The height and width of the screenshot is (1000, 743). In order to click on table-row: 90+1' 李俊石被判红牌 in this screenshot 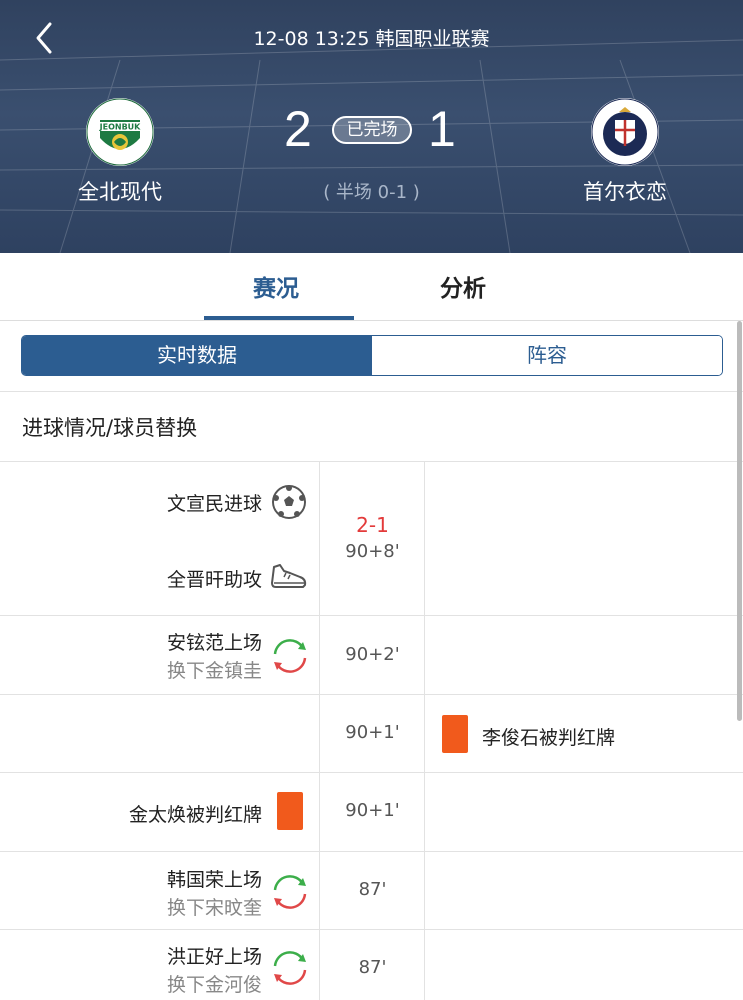, I will do `click(371, 734)`.